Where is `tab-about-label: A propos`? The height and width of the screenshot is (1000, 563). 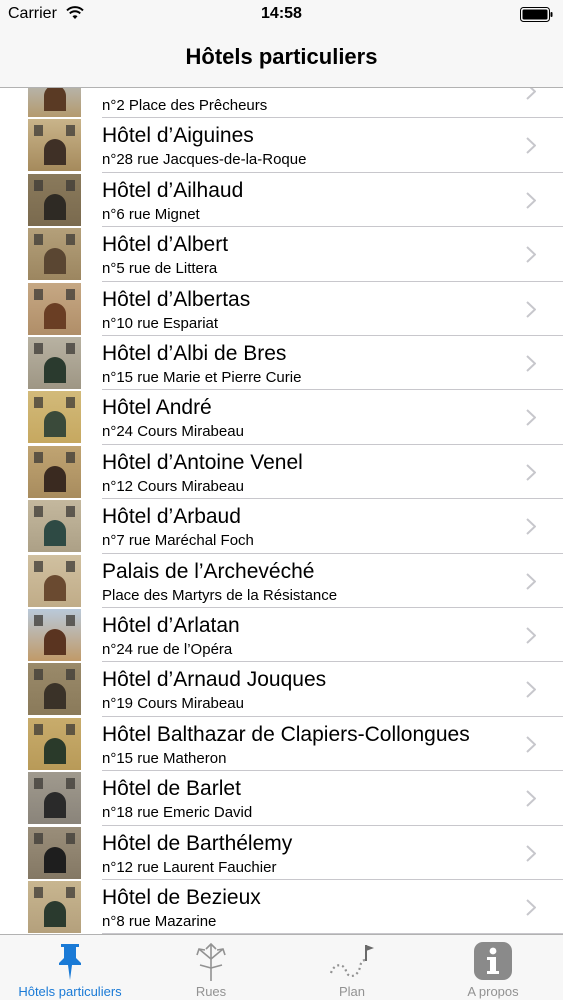
tab-about-label: A propos is located at coordinates (493, 991).